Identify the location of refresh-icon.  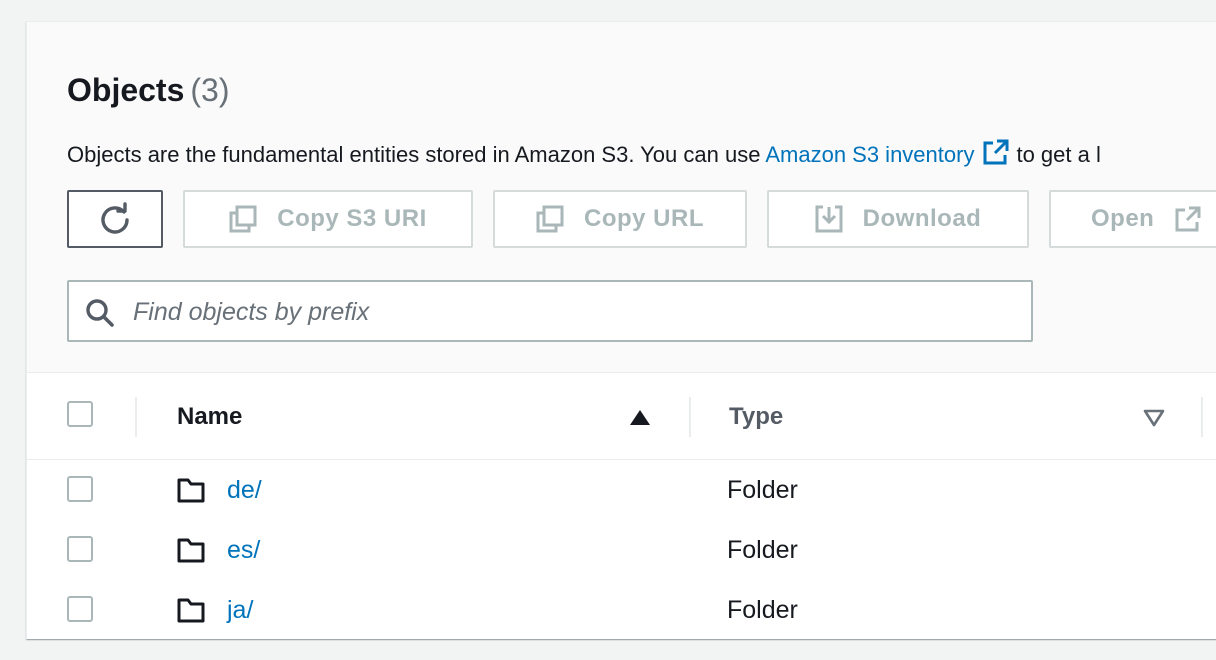
(115, 218).